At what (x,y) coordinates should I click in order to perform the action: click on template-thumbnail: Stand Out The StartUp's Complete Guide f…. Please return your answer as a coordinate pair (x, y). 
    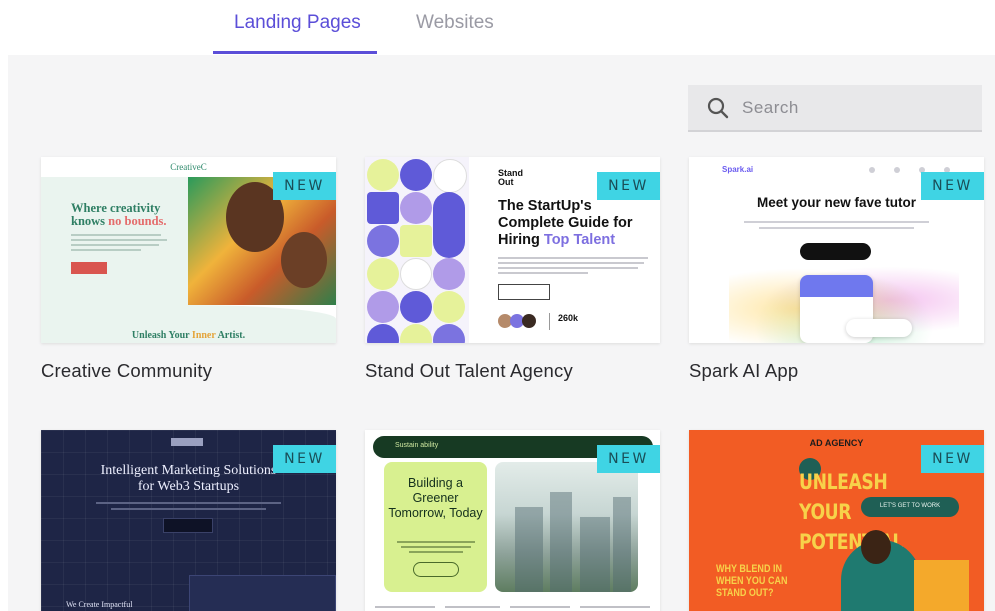
    Looking at the image, I should click on (512, 250).